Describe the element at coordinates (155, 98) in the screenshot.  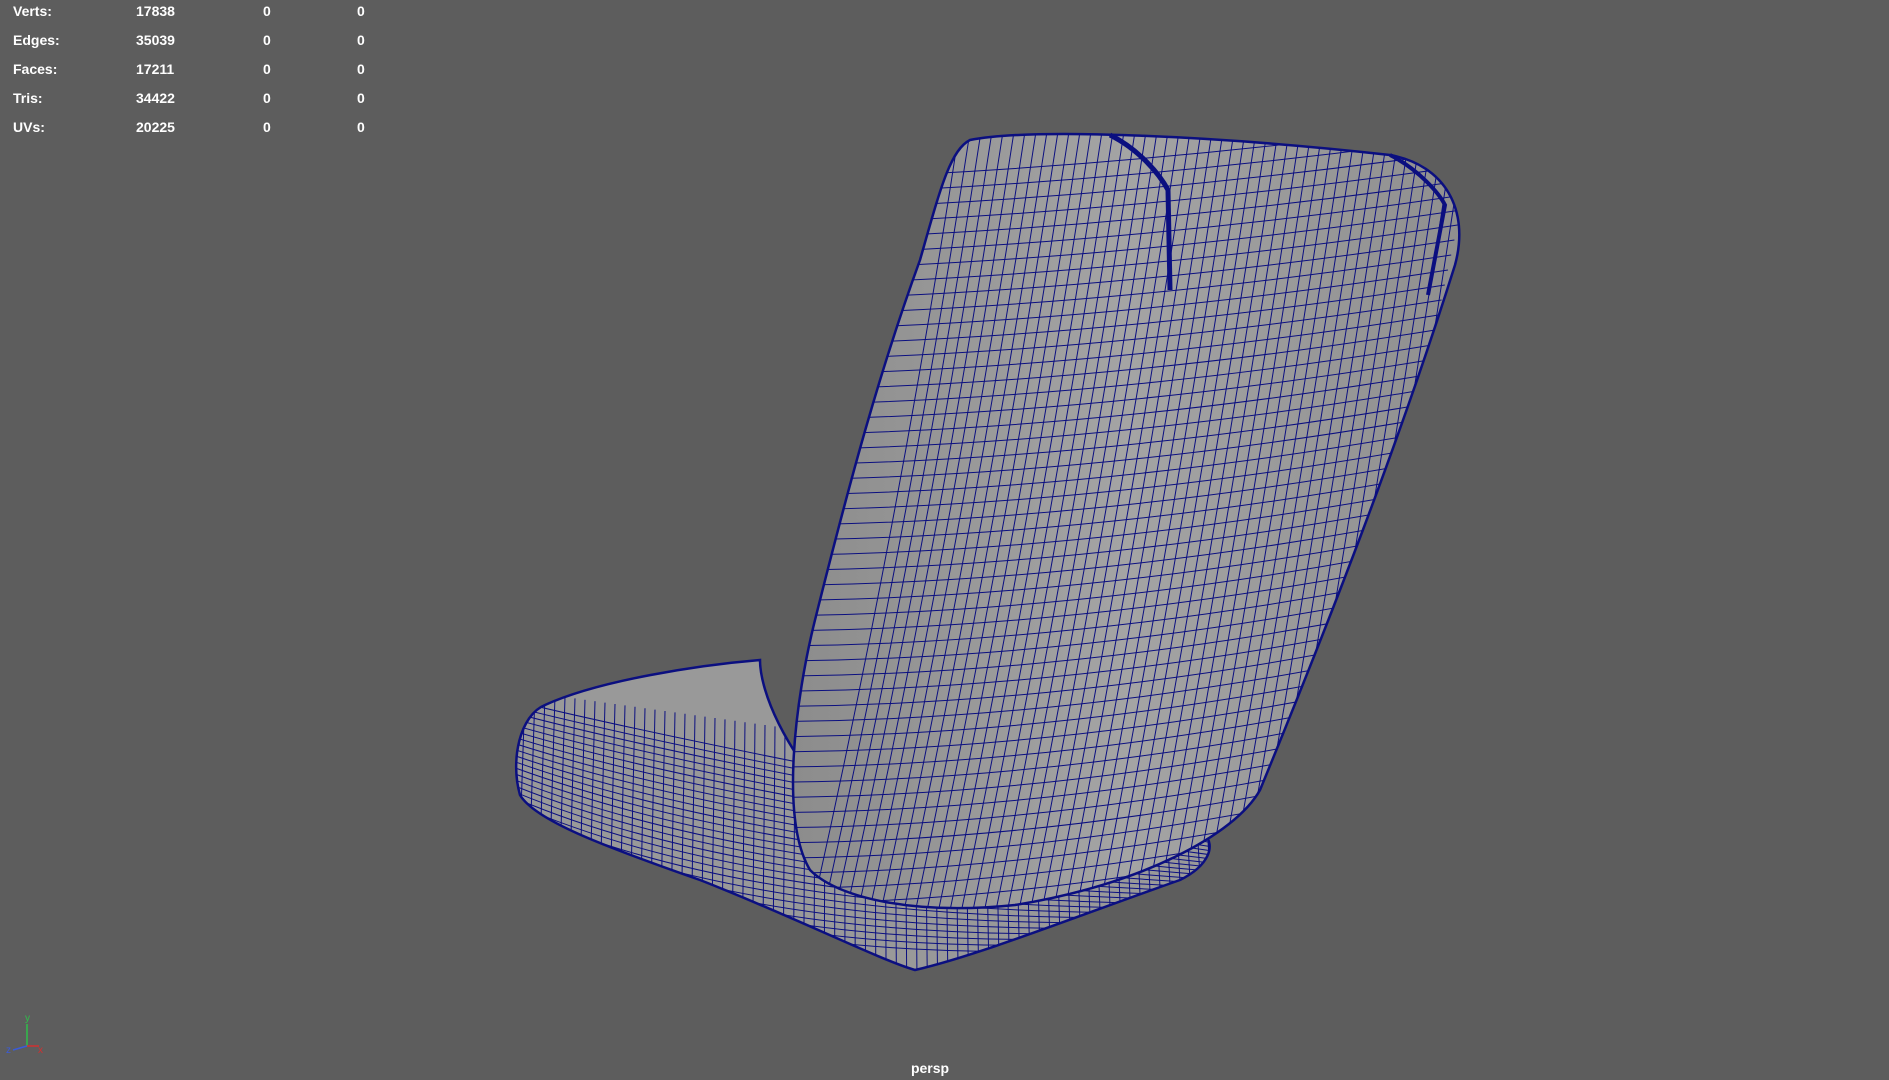
I see `hud-value: 34422` at that location.